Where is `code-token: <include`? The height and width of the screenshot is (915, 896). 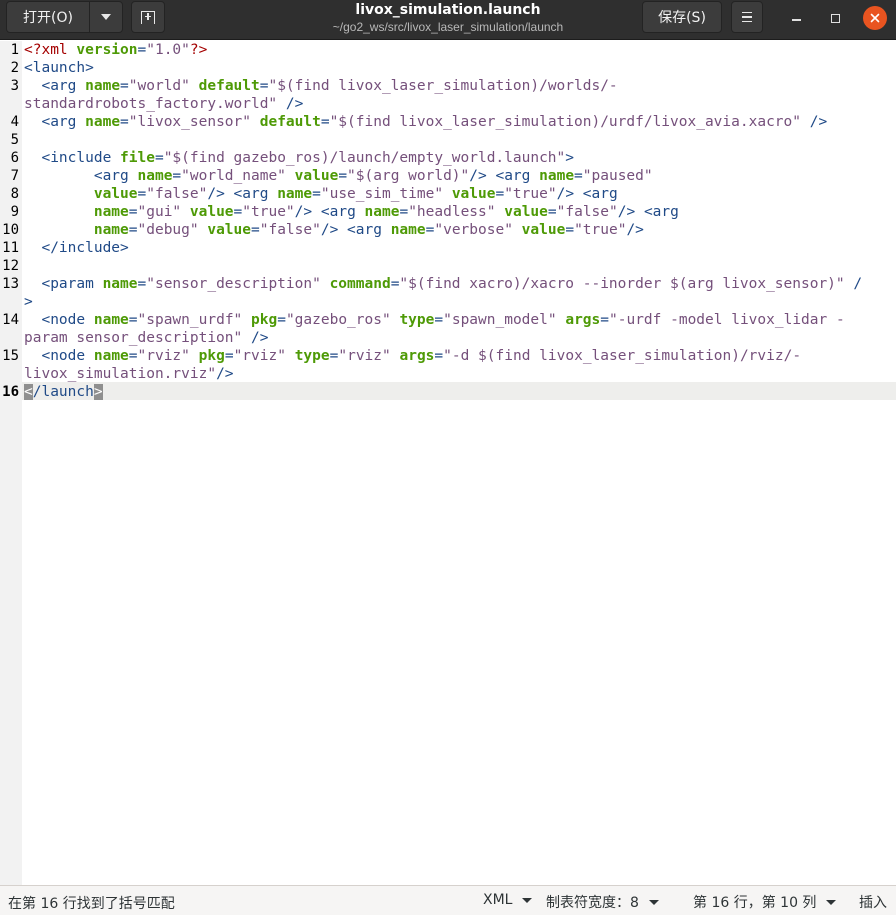
code-token: <include is located at coordinates (81, 158).